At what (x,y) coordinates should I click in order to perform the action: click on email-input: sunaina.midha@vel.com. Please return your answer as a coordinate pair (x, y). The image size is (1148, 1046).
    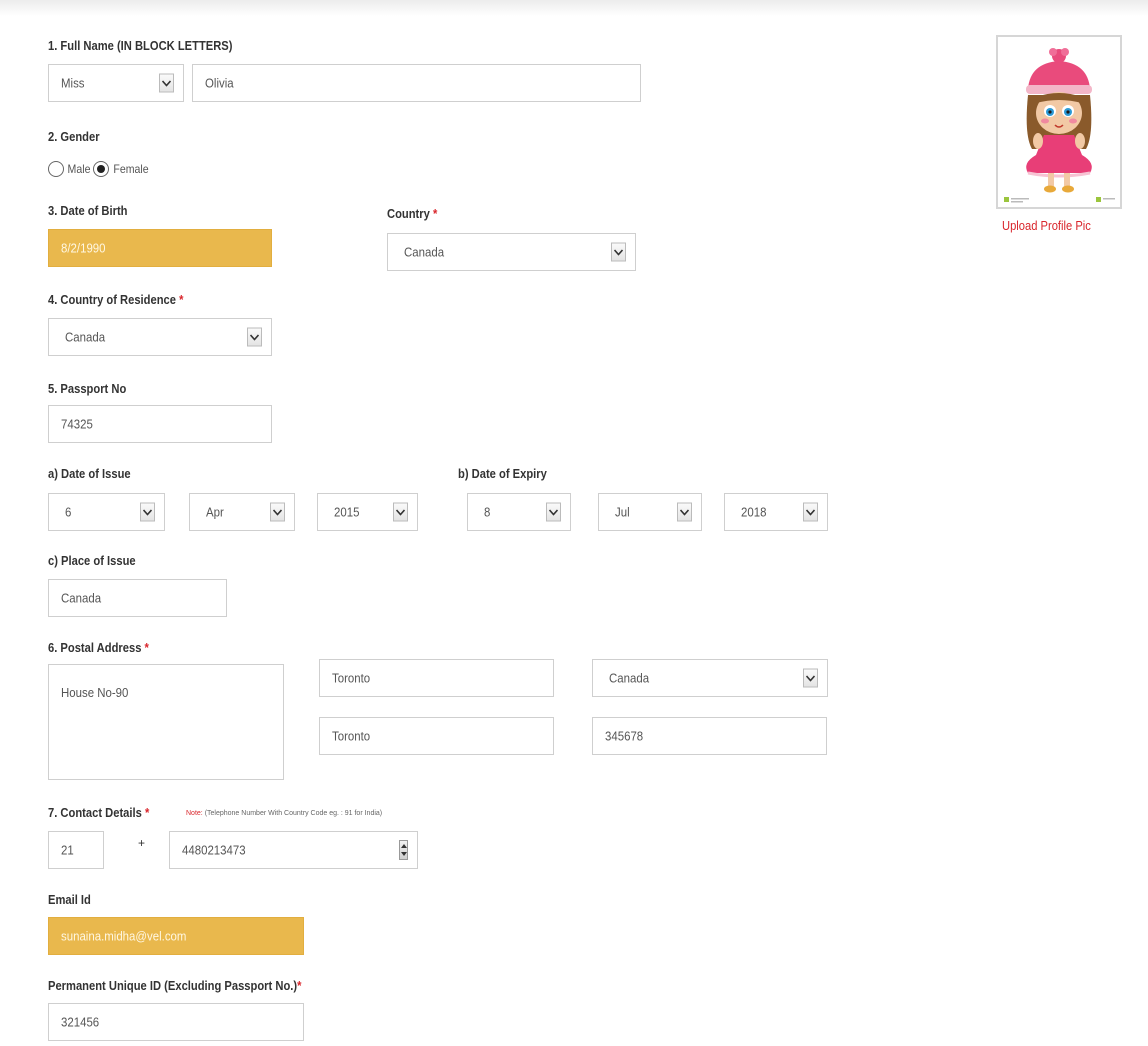
    Looking at the image, I should click on (176, 936).